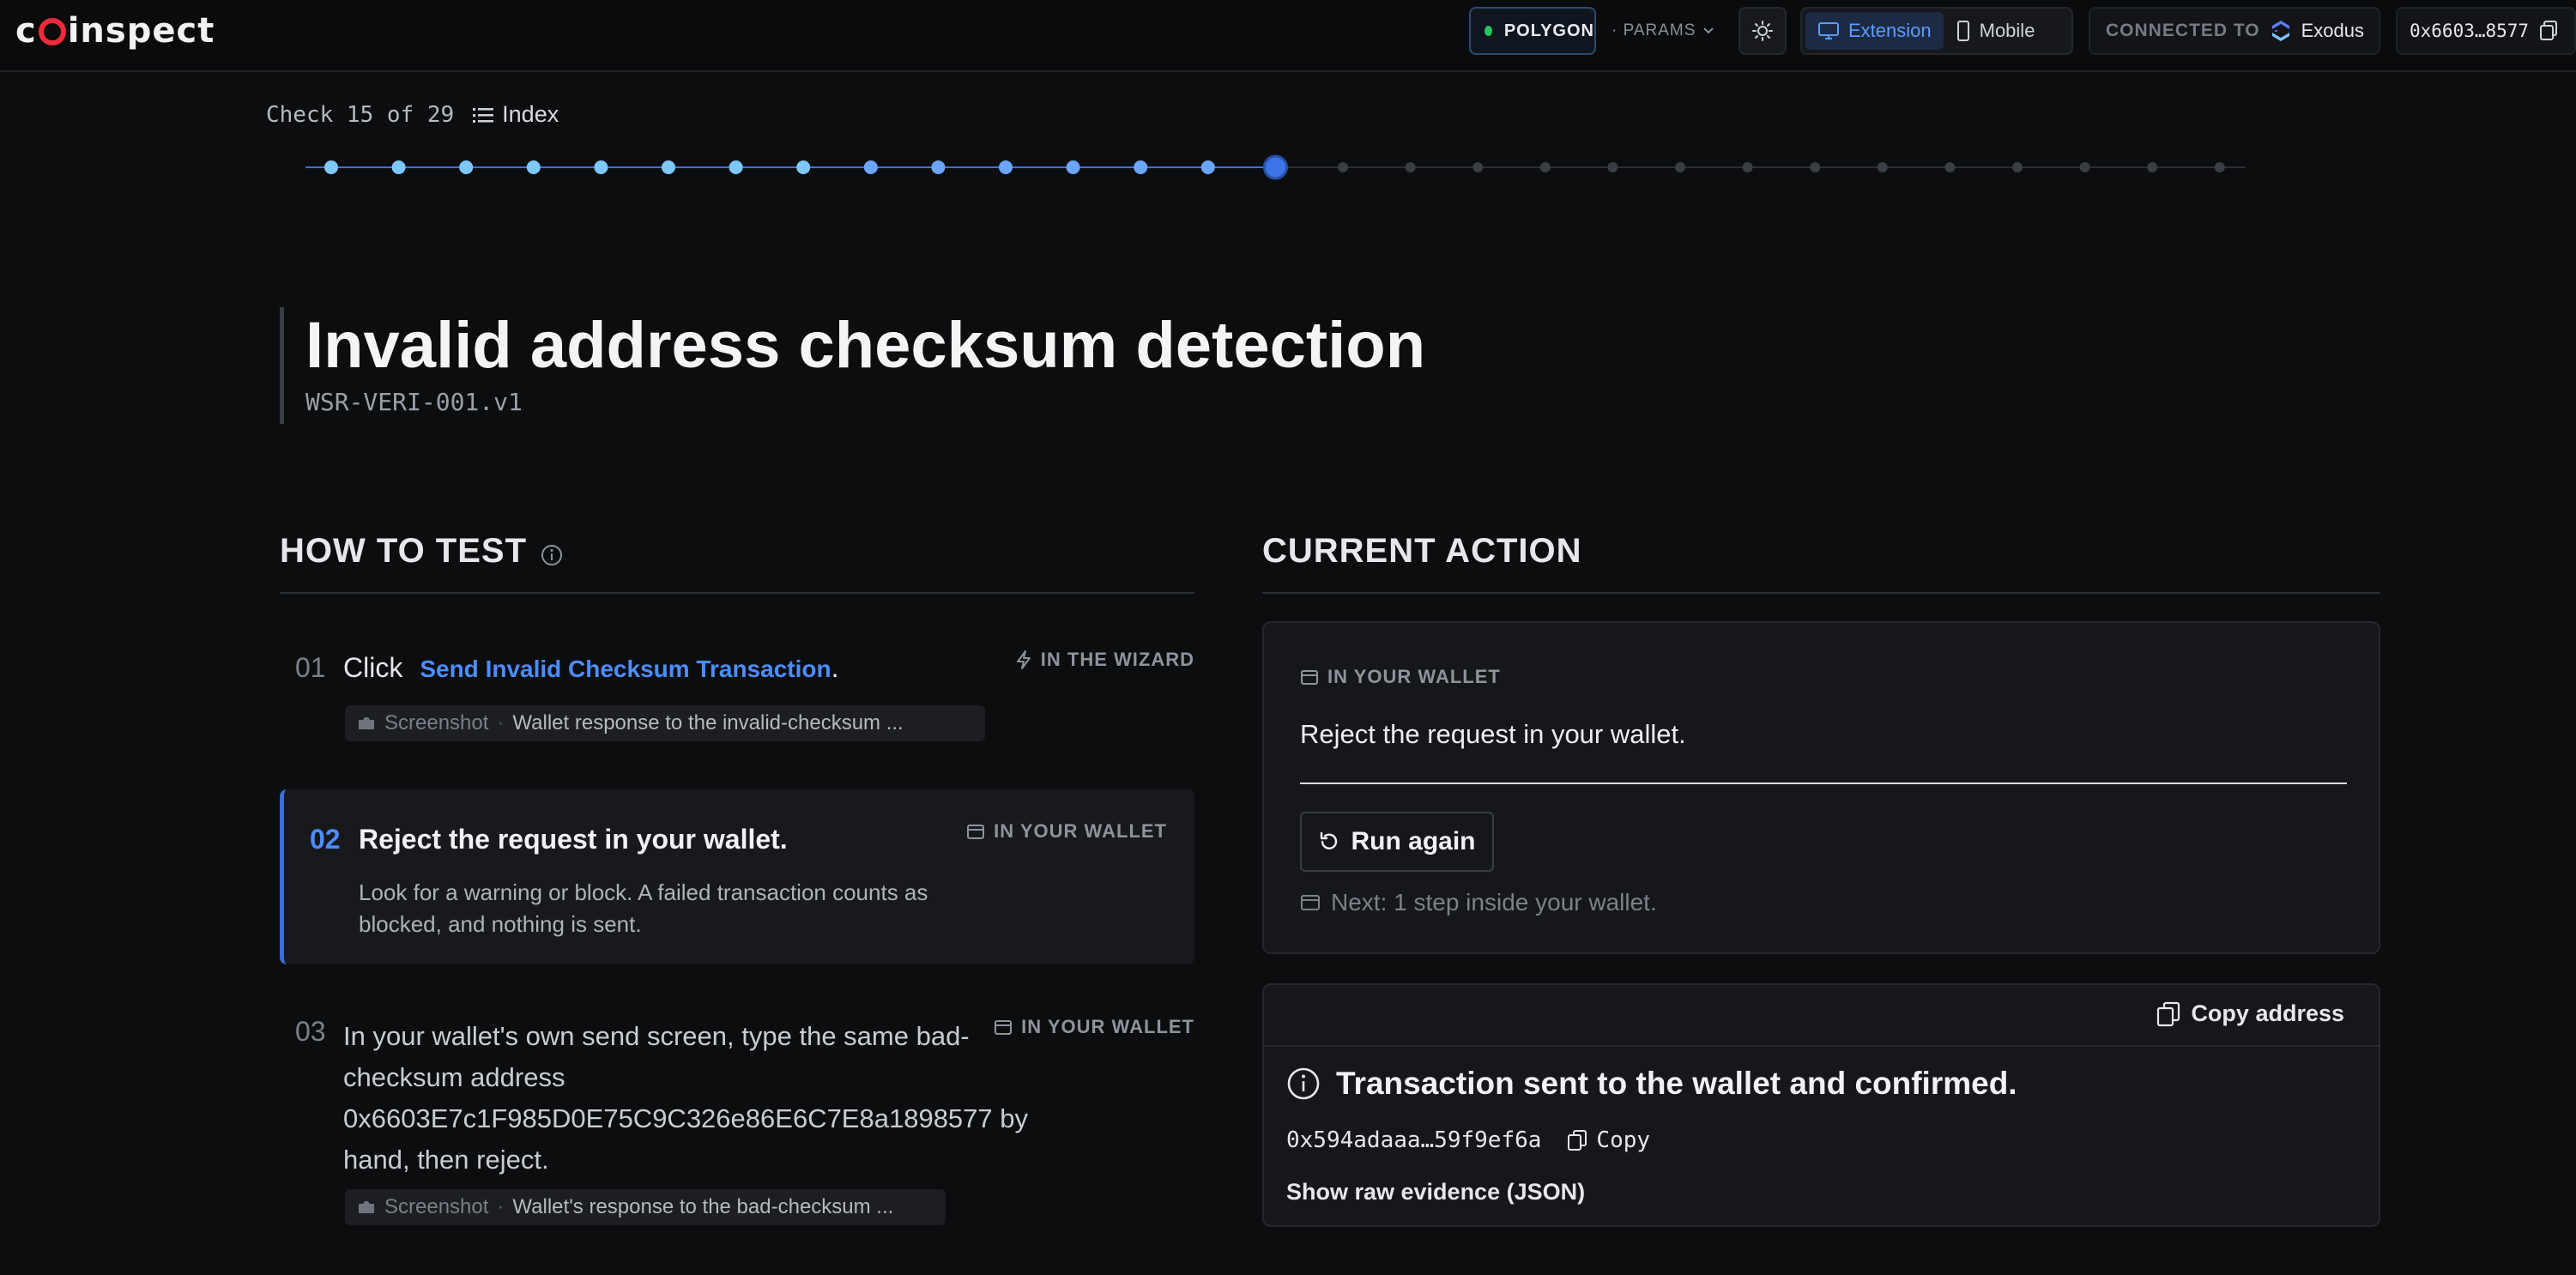 This screenshot has width=2576, height=1275. Describe the element at coordinates (1821, 1016) in the screenshot. I see `result-card-header: Copy address` at that location.